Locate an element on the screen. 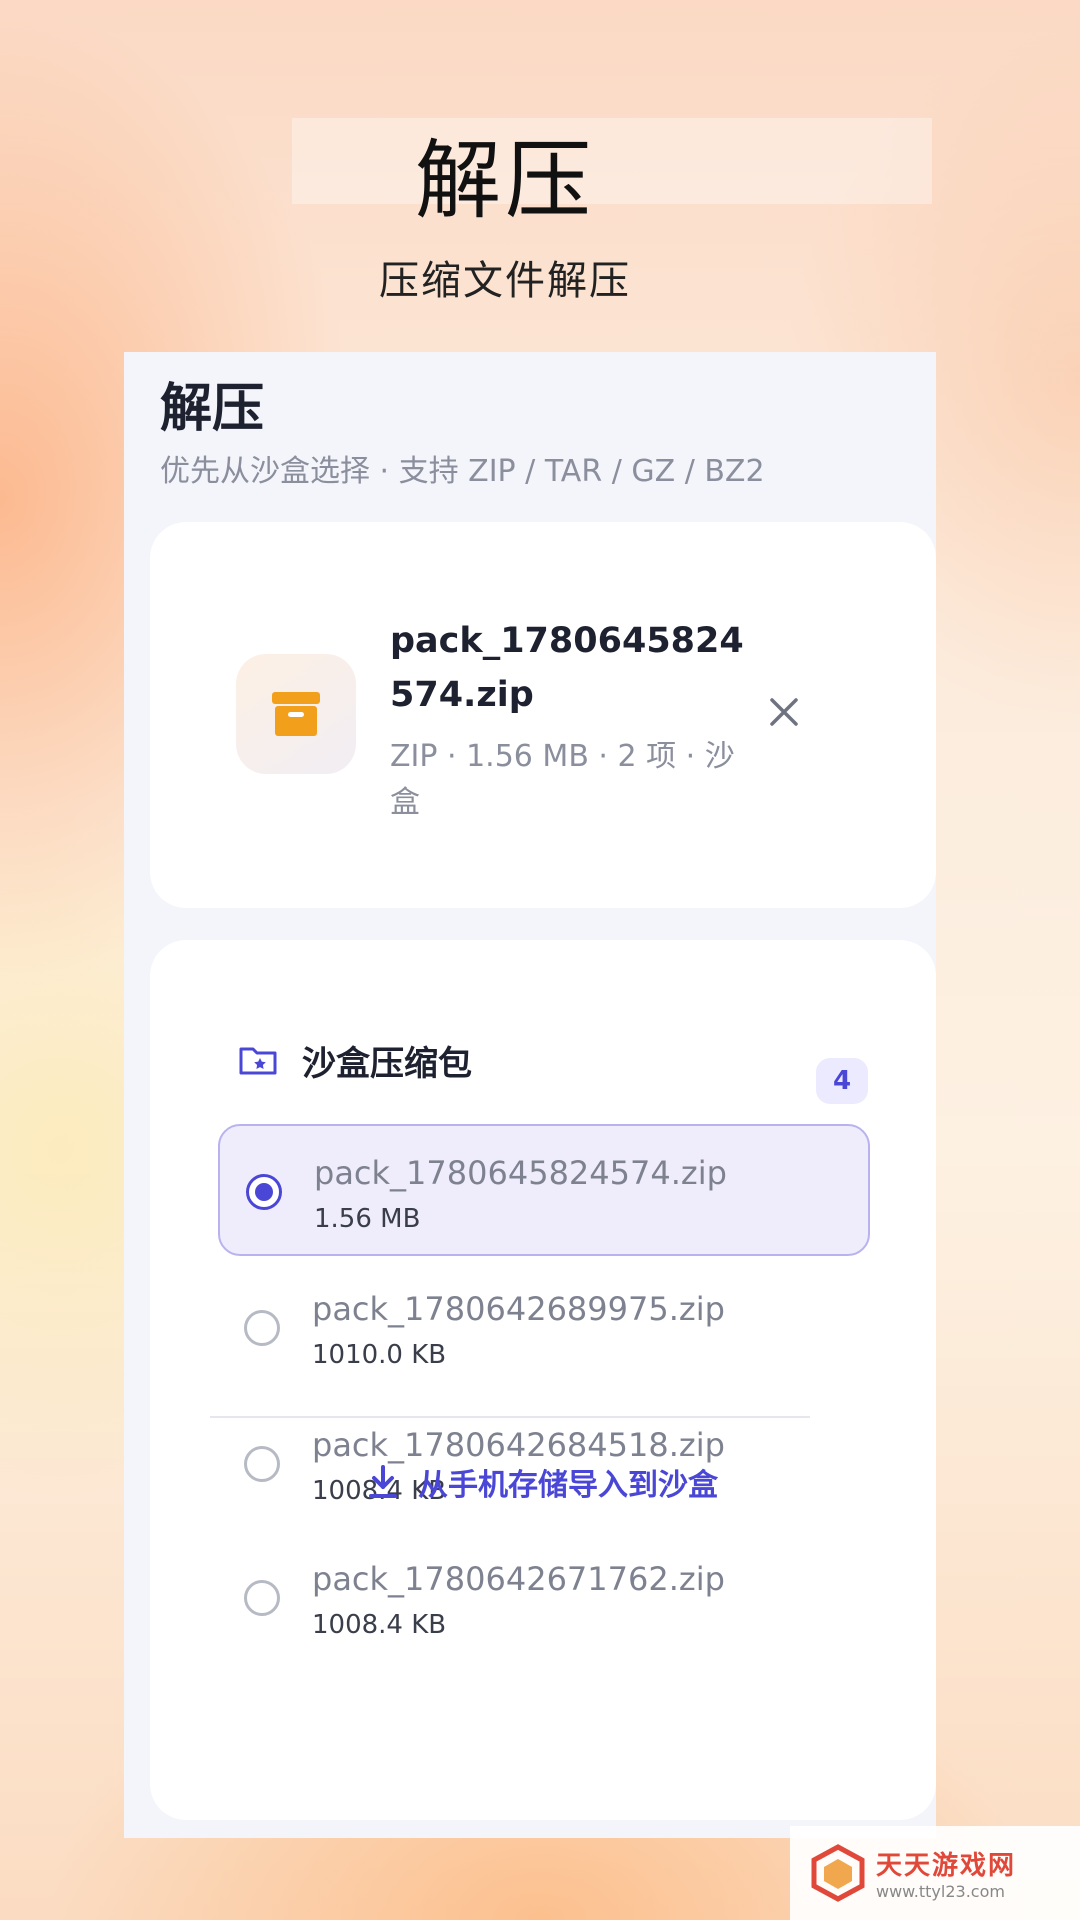  download-icon is located at coordinates (383, 1481).